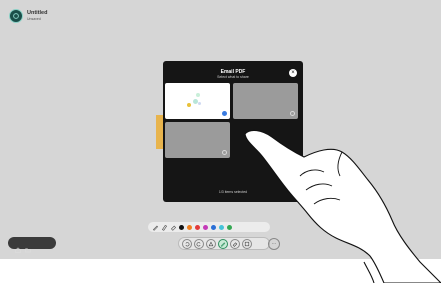 This screenshot has width=441, height=283. What do you see at coordinates (189, 227) in the screenshot?
I see `color-swatch-orange` at bounding box center [189, 227].